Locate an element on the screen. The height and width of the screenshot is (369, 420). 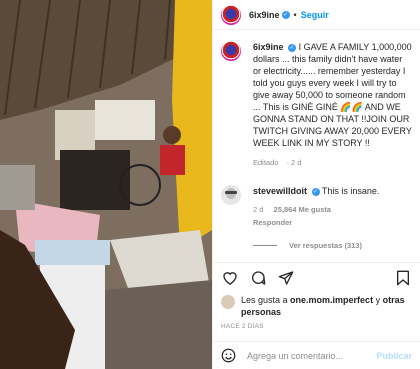
view-replies-button: Ver respuestas (313) is located at coordinates (332, 245).